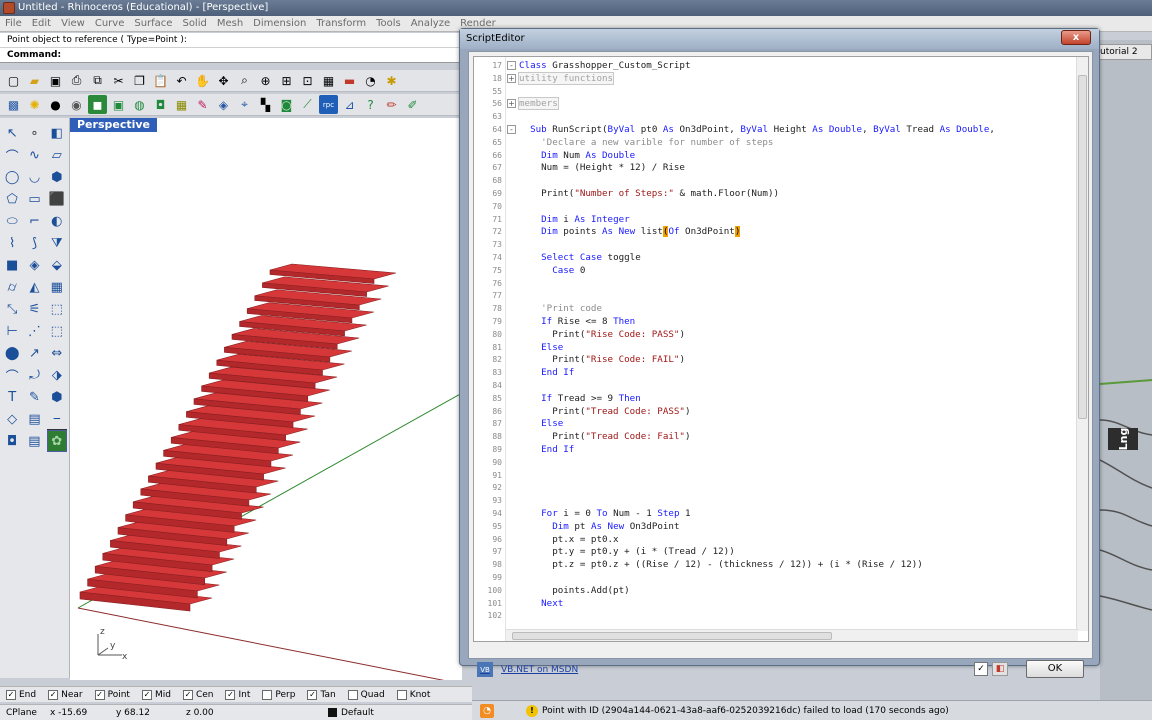  Describe the element at coordinates (57, 287) in the screenshot. I see `mesh-icon: ▦` at that location.